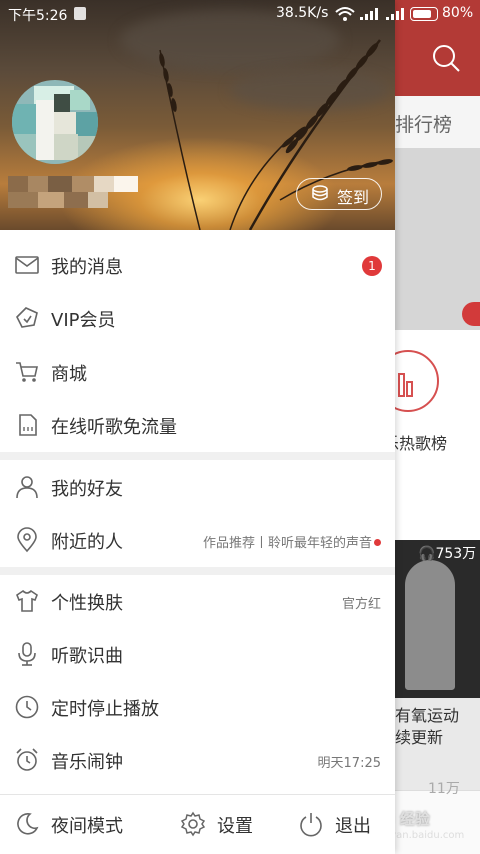 The height and width of the screenshot is (854, 480). I want to click on username-blurred, so click(76, 192).